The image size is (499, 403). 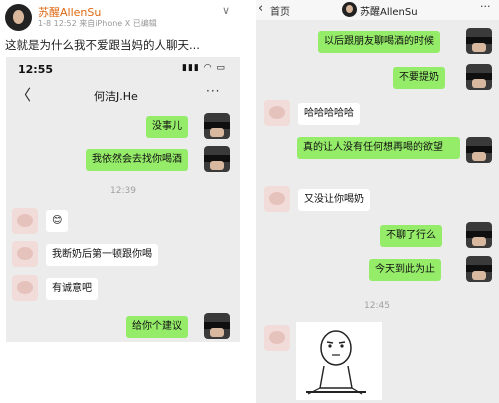 I want to click on chevron-down-icon: ∨, so click(x=226, y=10).